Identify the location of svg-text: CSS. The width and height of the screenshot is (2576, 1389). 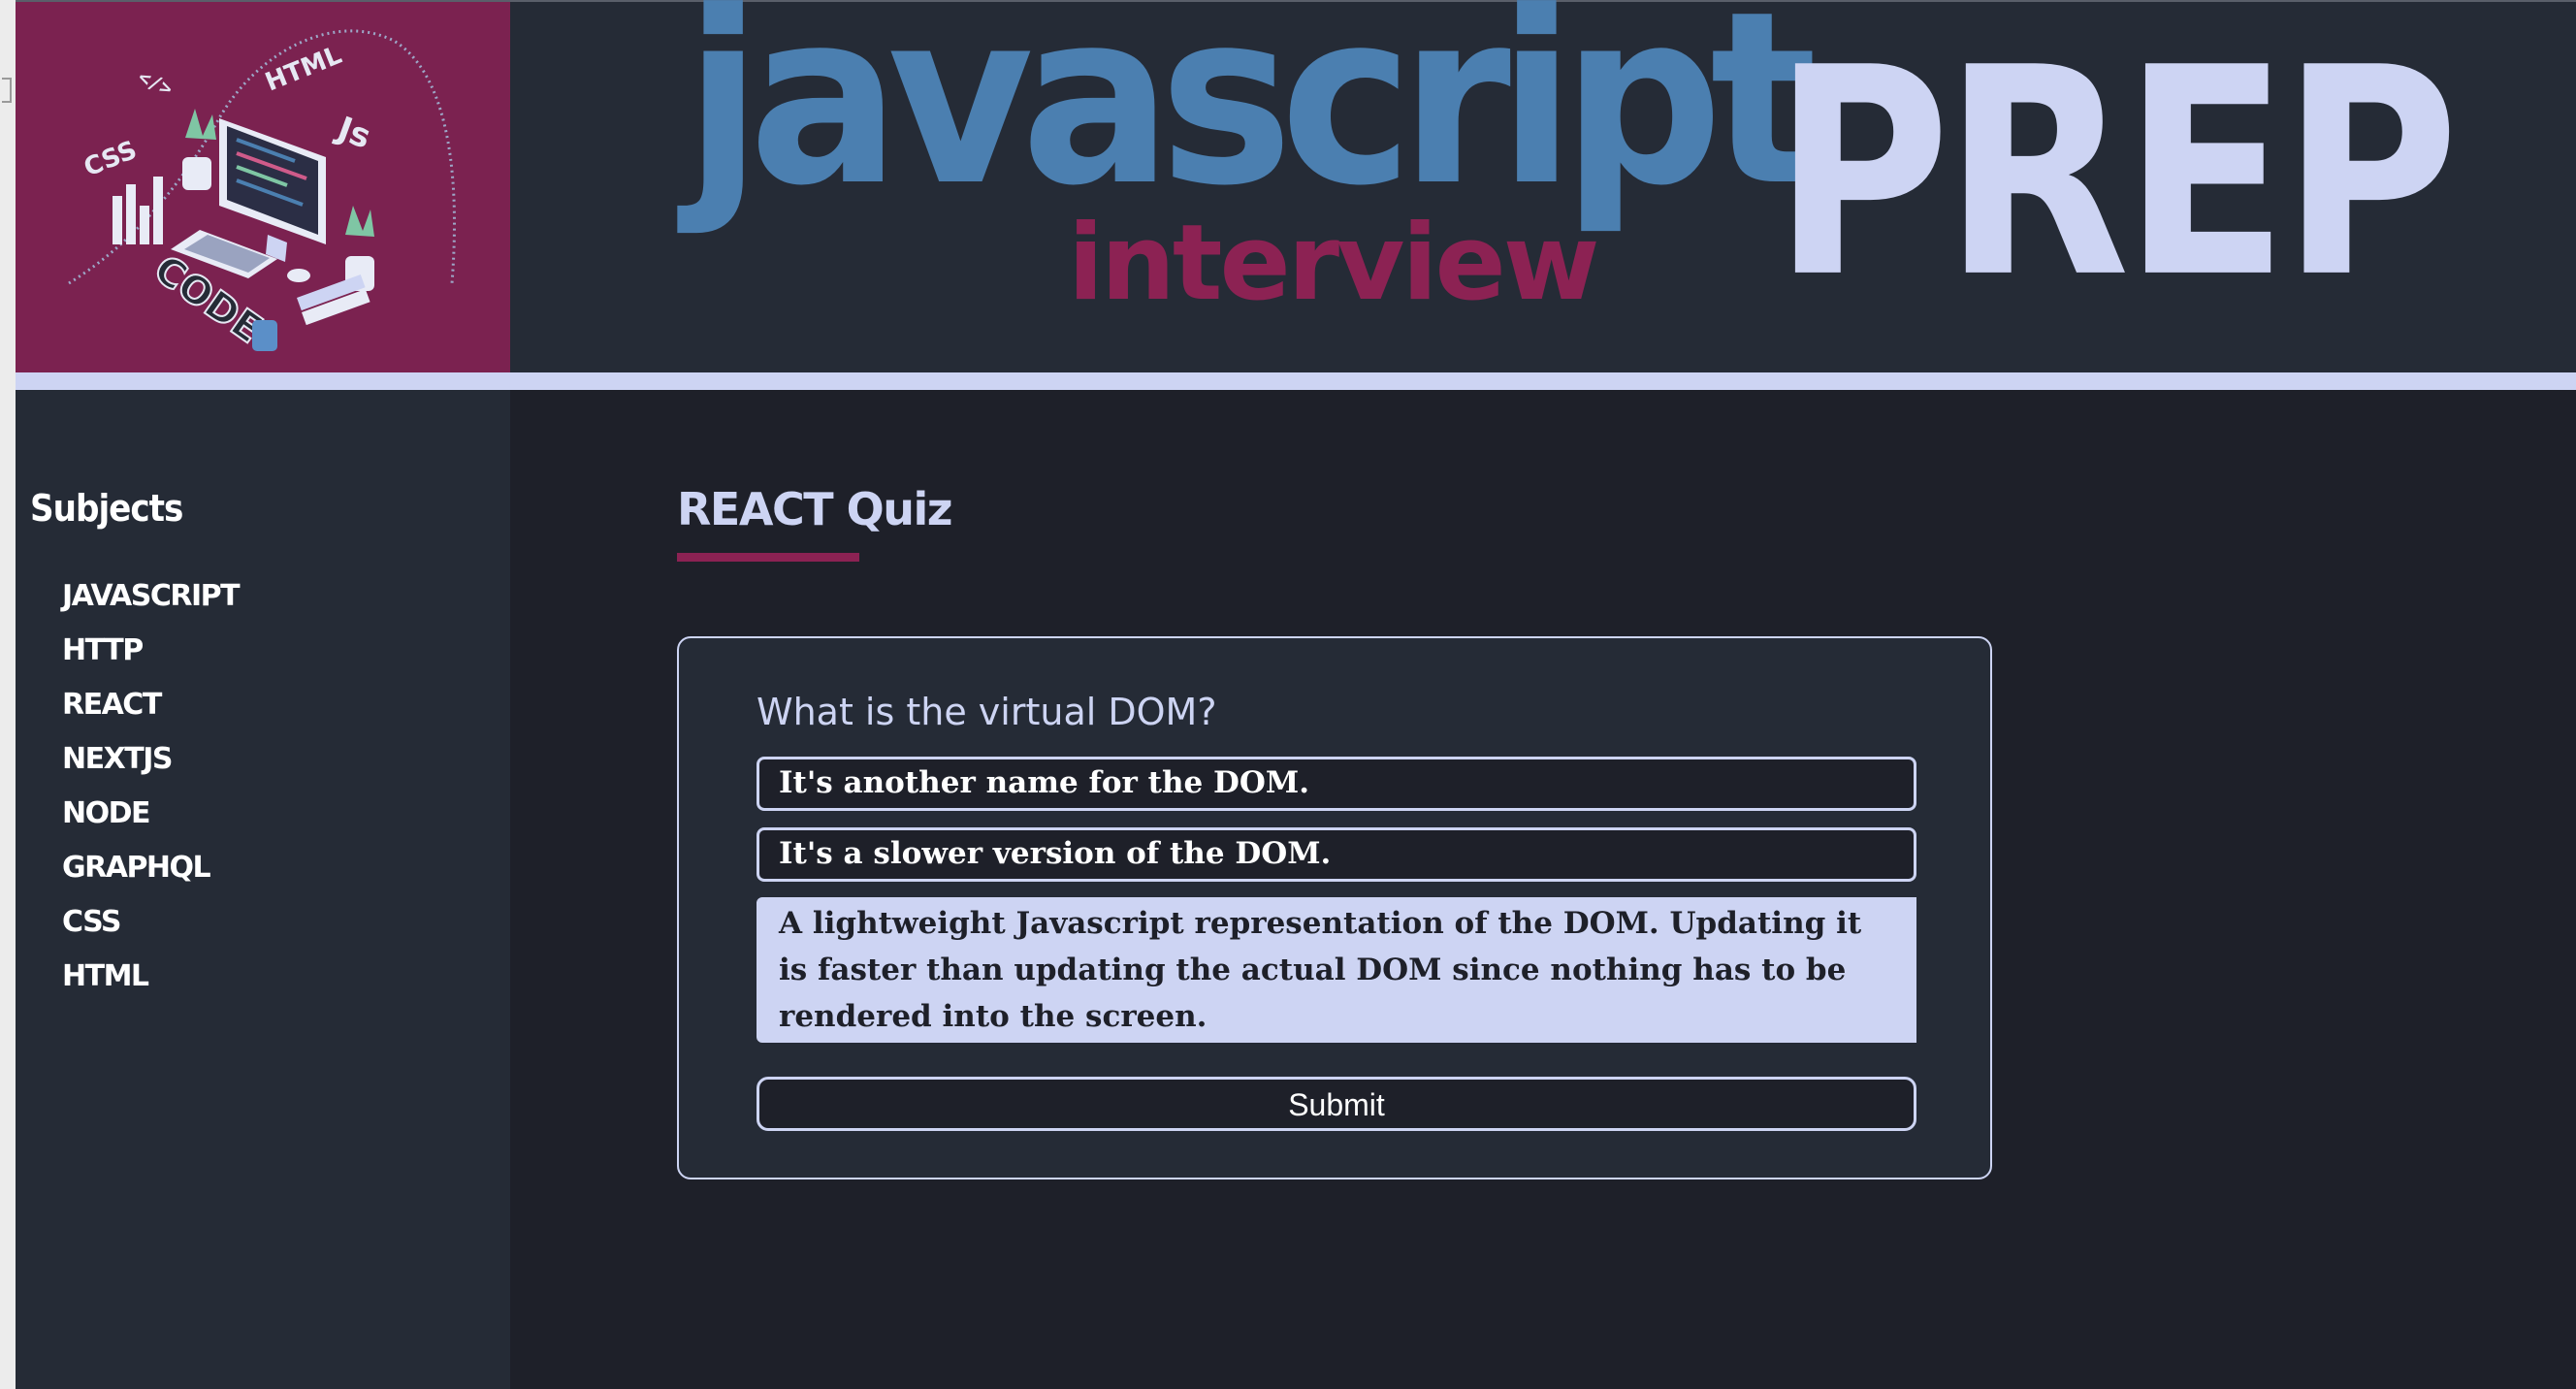
(110, 159).